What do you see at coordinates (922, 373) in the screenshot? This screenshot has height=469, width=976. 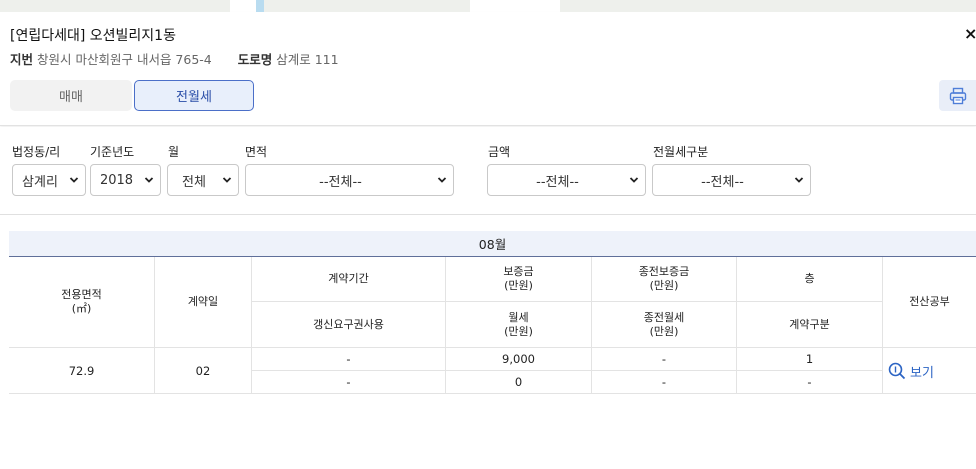 I see `view-registry-label: 보기` at bounding box center [922, 373].